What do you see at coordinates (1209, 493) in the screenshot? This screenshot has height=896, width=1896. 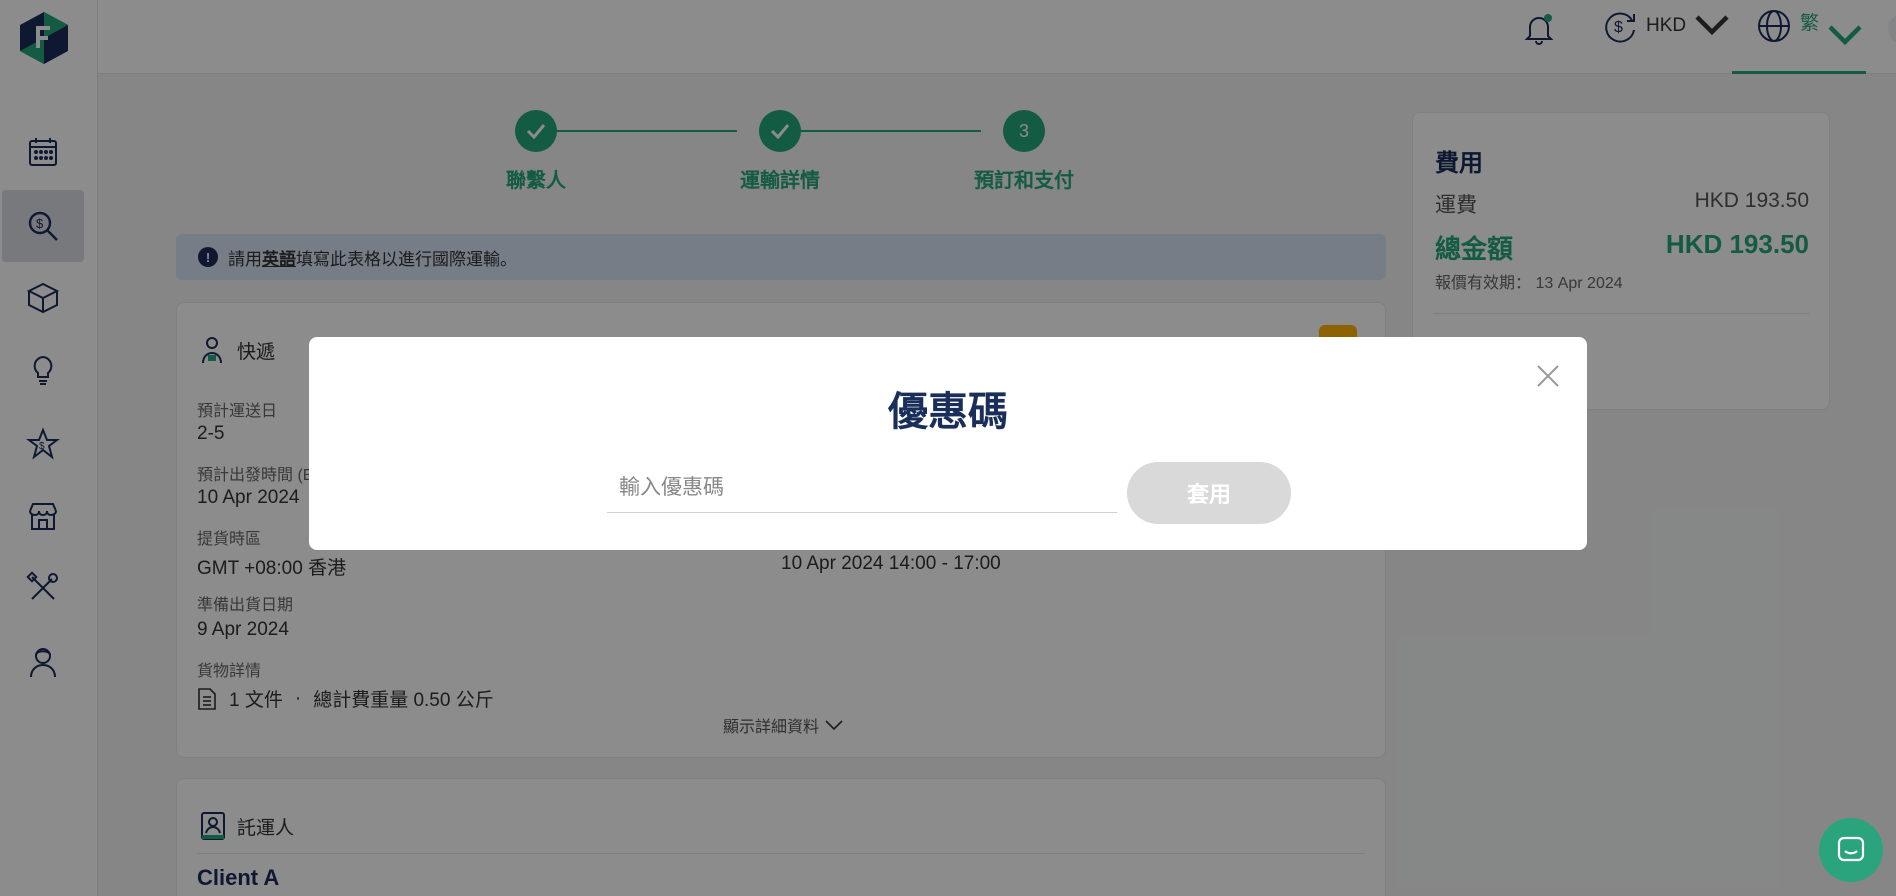 I see `apply-button: 套用` at bounding box center [1209, 493].